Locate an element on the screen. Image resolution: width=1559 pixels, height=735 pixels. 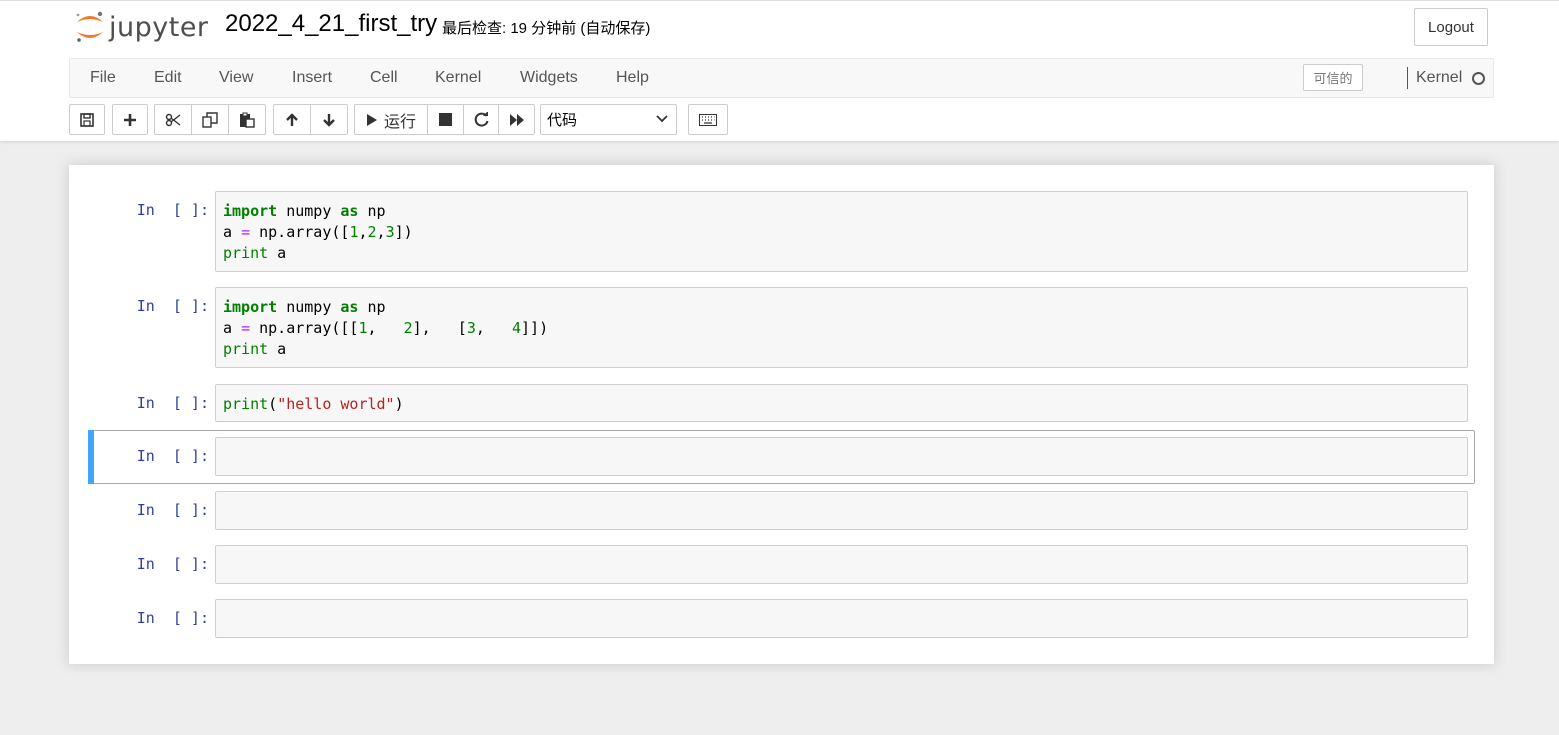
save-icon is located at coordinates (87, 119).